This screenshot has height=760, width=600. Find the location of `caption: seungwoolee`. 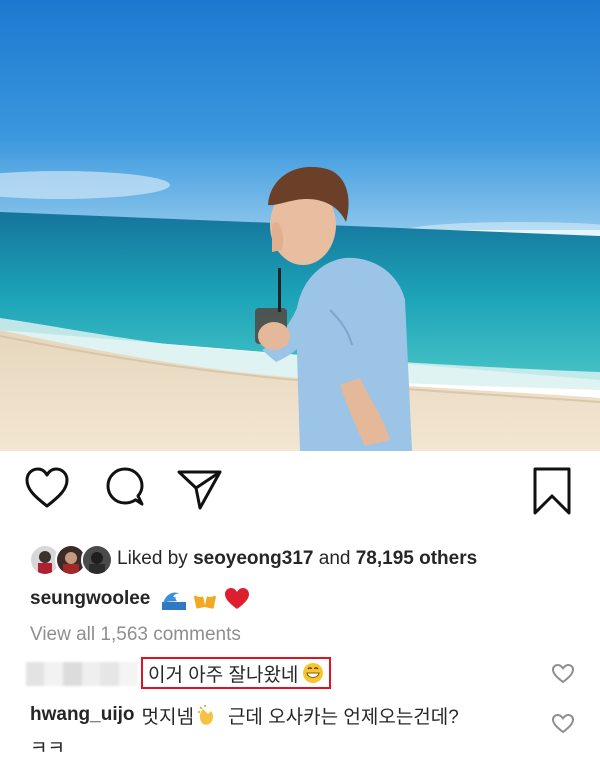

caption: seungwoolee is located at coordinates (140, 599).